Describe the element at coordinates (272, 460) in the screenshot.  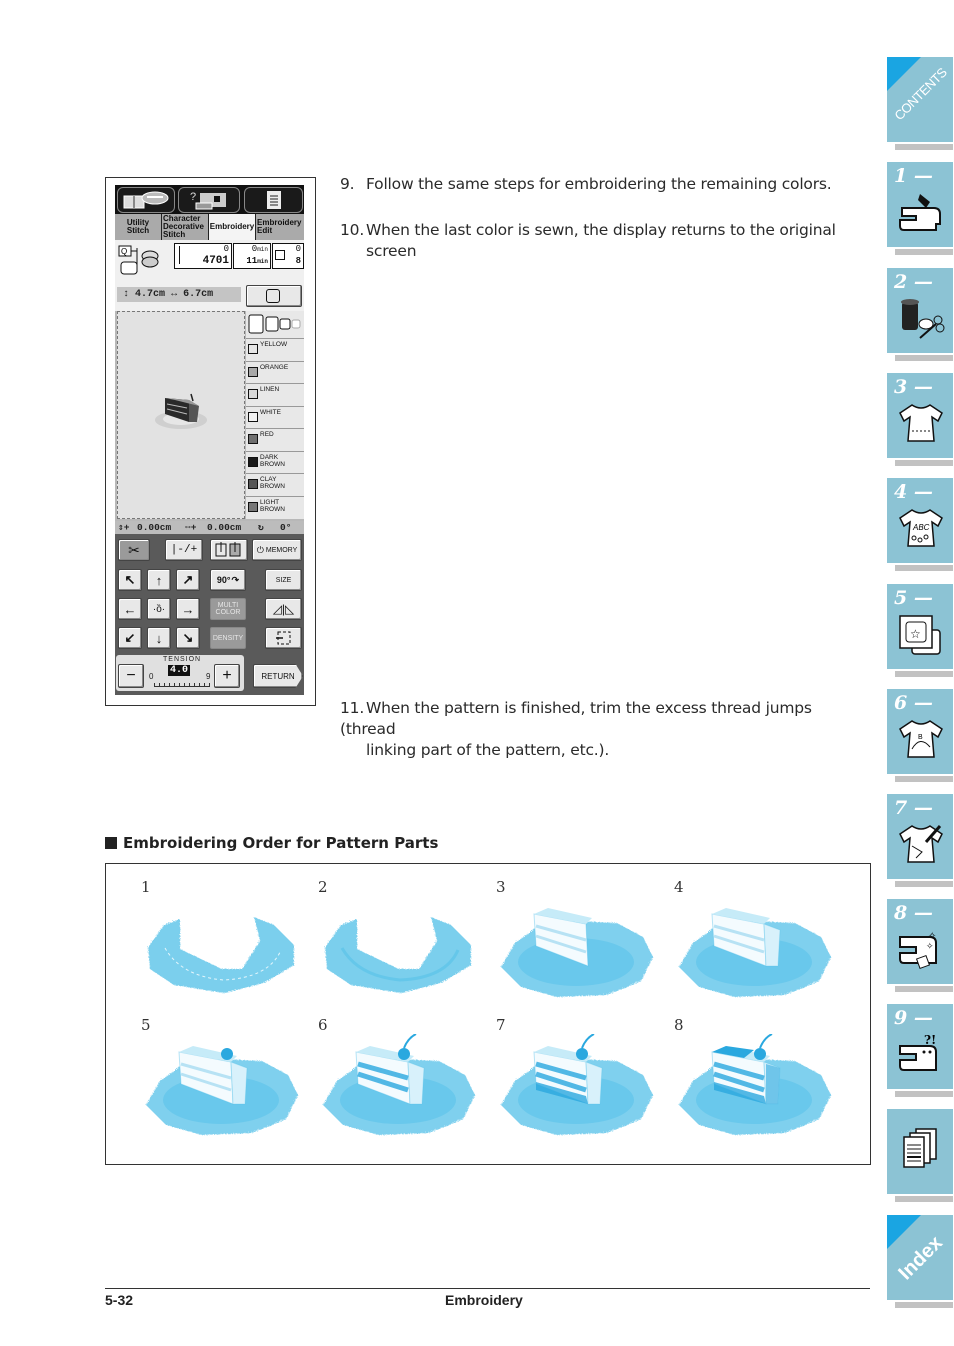
I see `thread-color-name: DARK BROWN` at that location.